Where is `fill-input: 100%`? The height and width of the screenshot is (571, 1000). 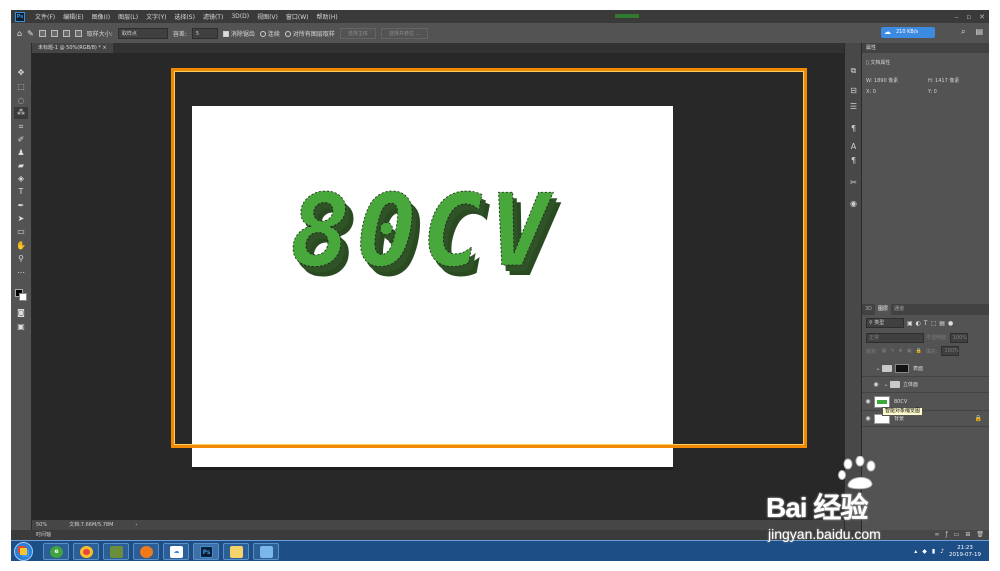 fill-input: 100% is located at coordinates (950, 351).